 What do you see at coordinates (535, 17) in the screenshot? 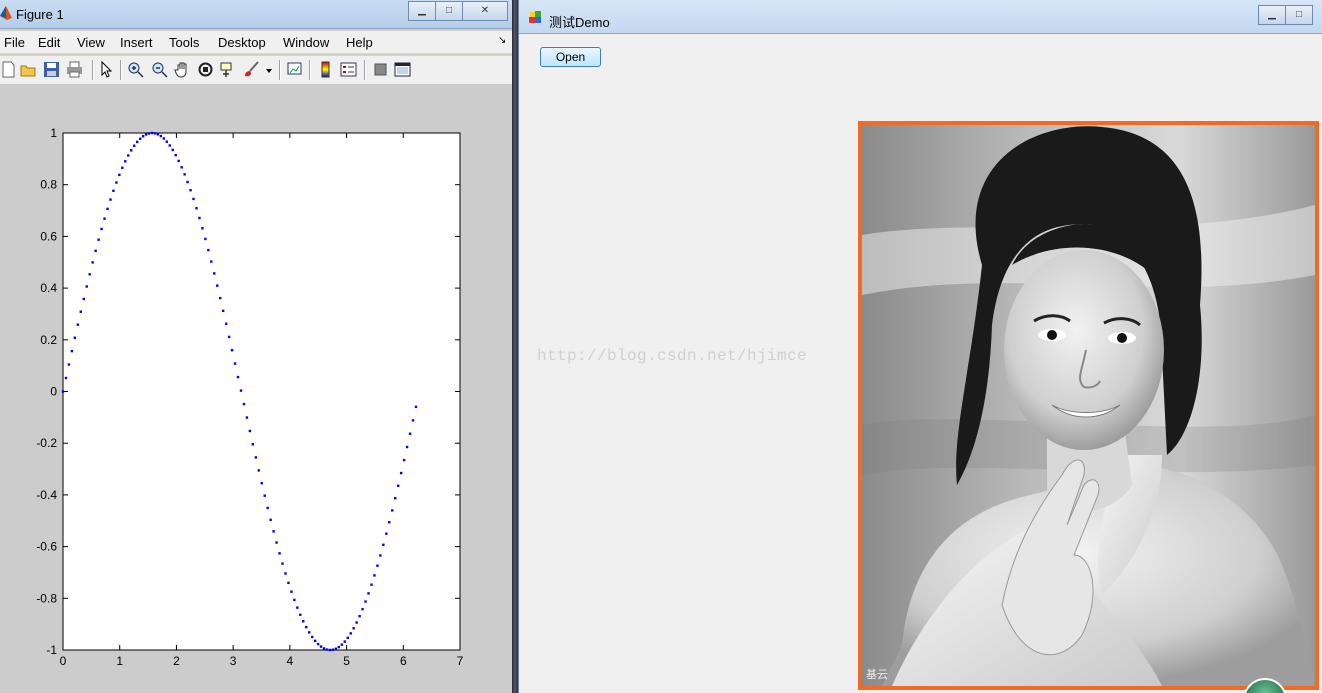
I see `app-window-icon` at bounding box center [535, 17].